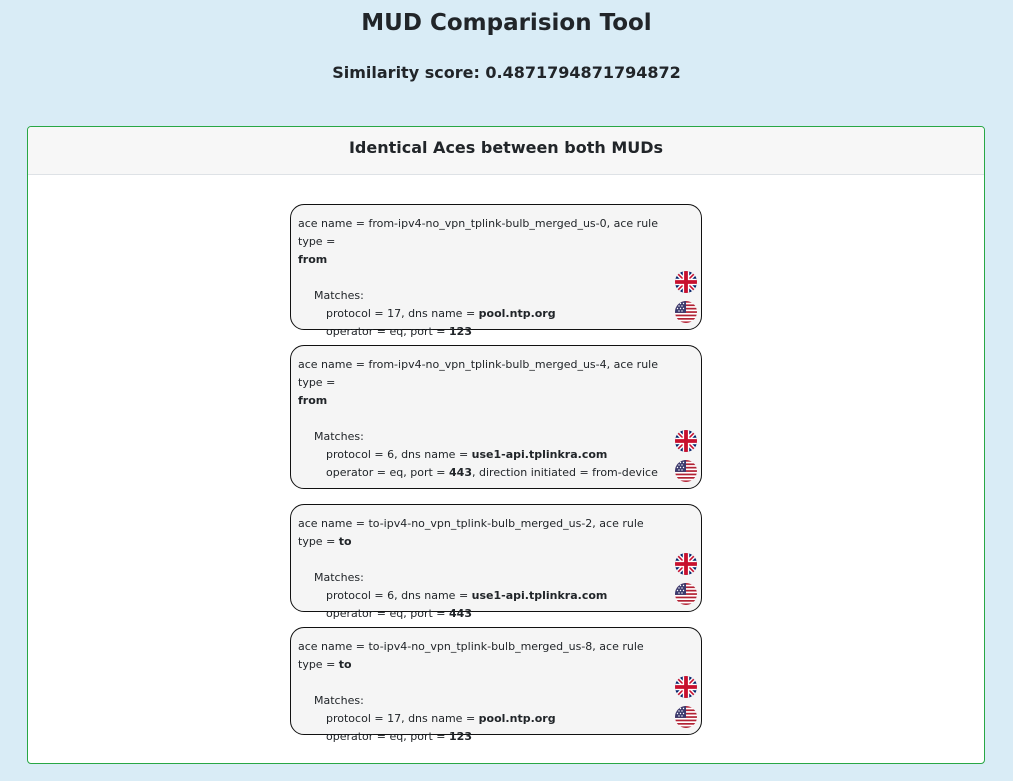 The image size is (1013, 781). Describe the element at coordinates (565, 472) in the screenshot. I see `direction-text: , direction initiated = from-device` at that location.